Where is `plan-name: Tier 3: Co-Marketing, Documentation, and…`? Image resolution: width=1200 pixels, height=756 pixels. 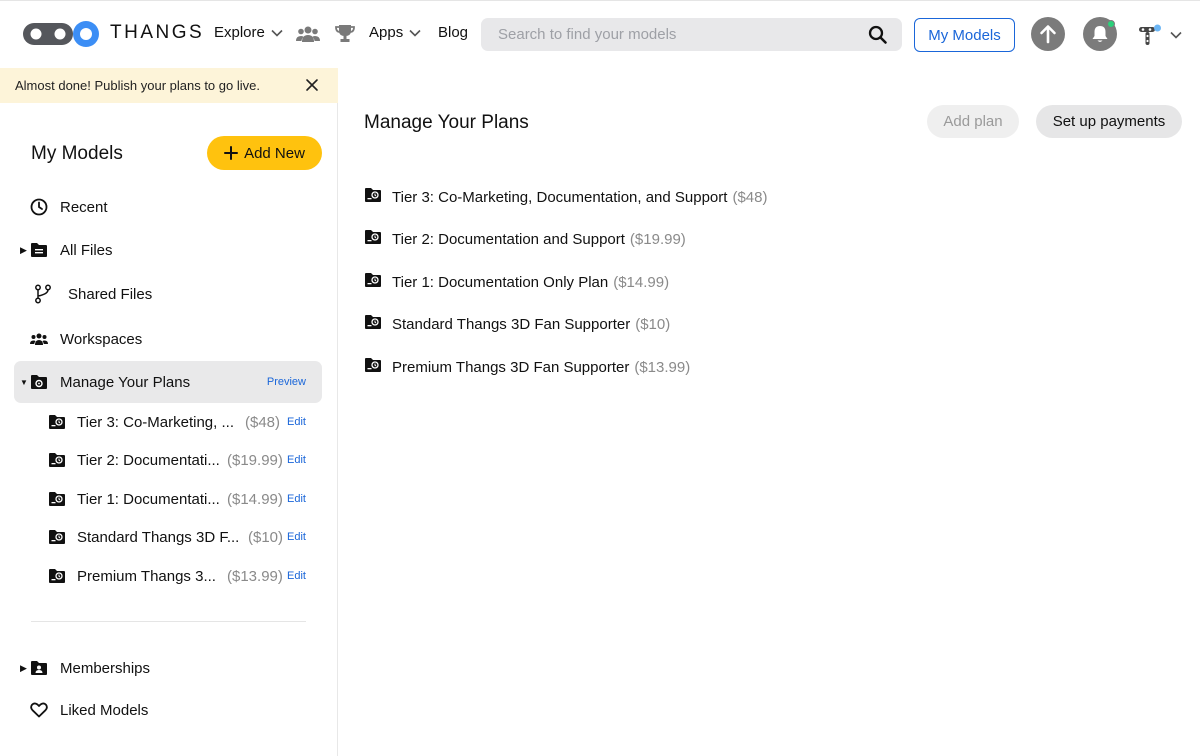
plan-name: Tier 3: Co-Marketing, Documentation, and… is located at coordinates (560, 197).